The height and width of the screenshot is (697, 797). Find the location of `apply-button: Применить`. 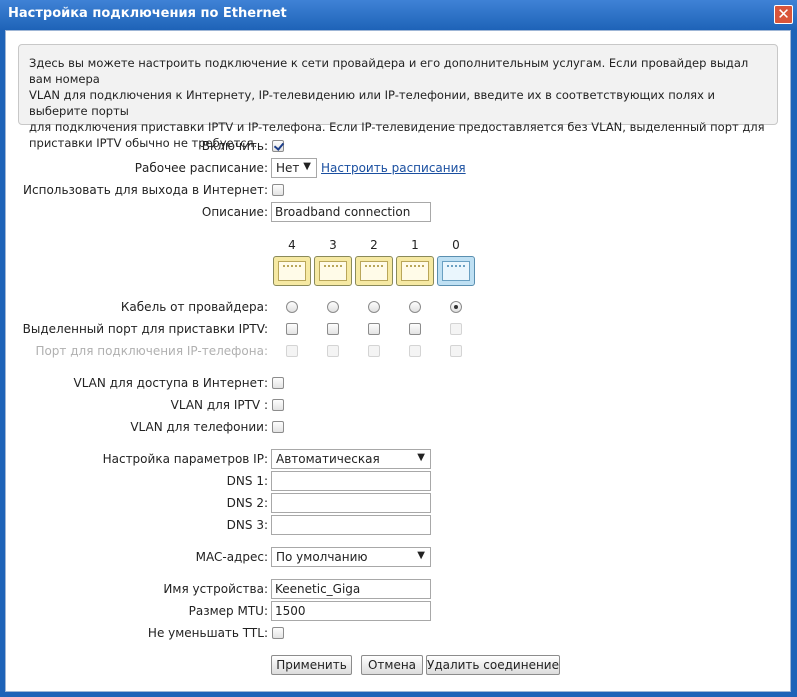

apply-button: Применить is located at coordinates (311, 665).